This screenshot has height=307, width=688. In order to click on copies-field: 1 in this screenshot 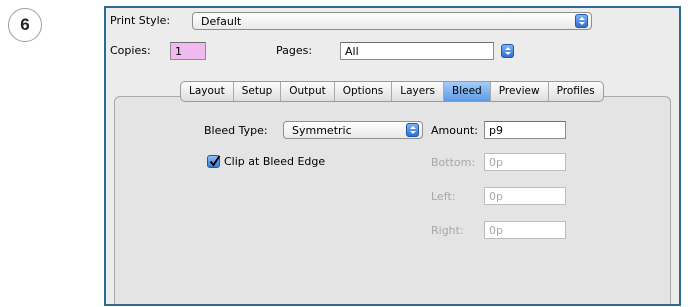, I will do `click(188, 51)`.